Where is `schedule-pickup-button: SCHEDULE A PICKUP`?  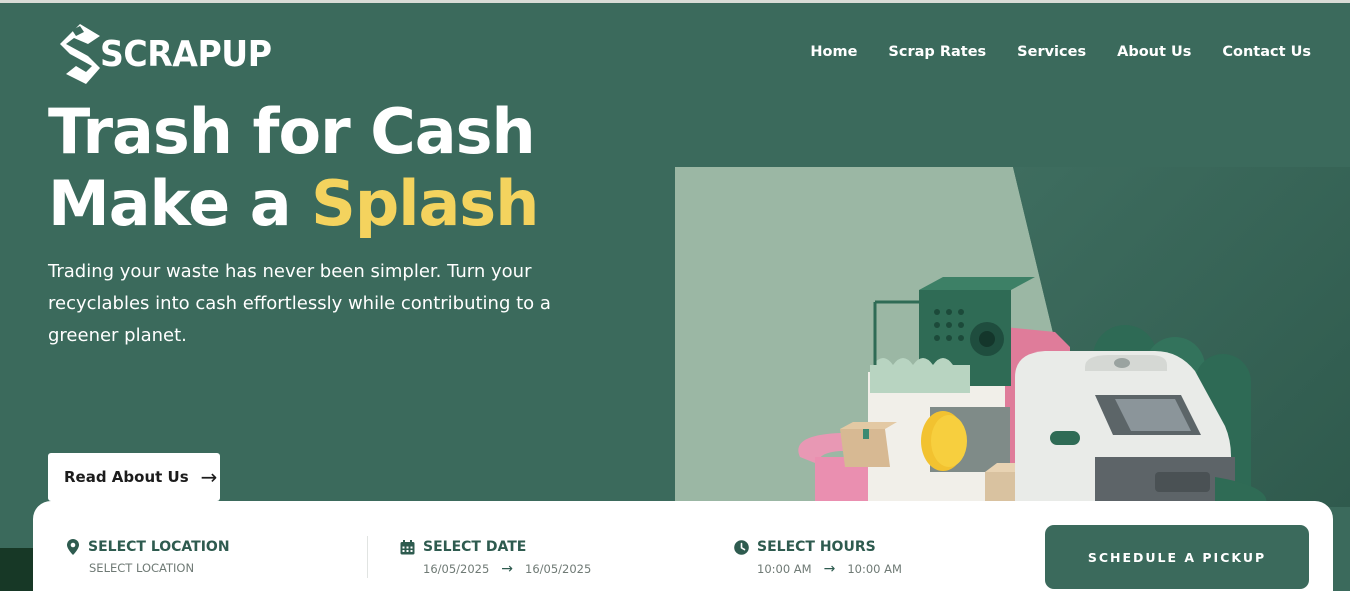 schedule-pickup-button: SCHEDULE A PICKUP is located at coordinates (1177, 557).